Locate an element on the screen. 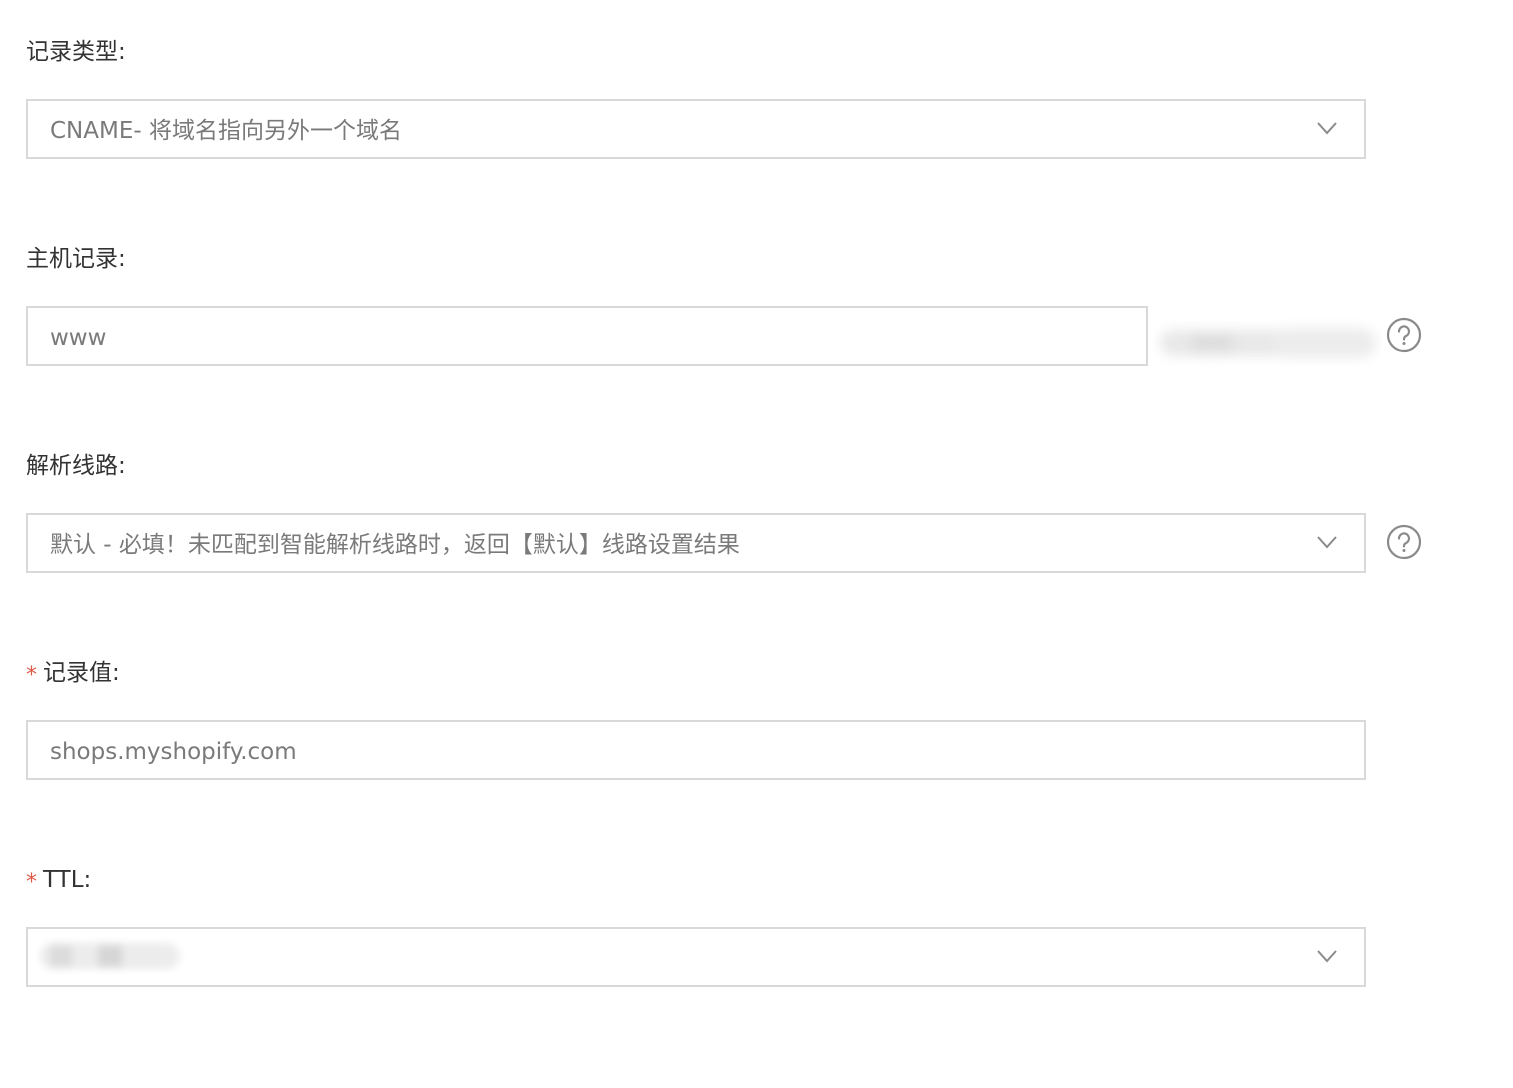  redacted-ttl-value is located at coordinates (110, 956).